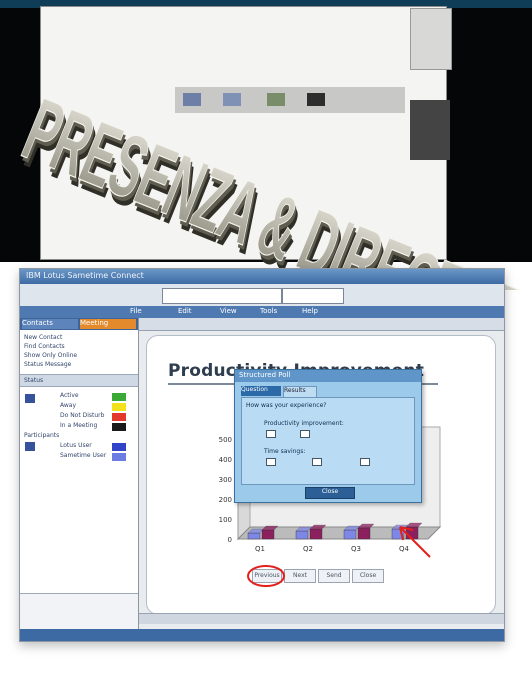 The image size is (532, 692). Describe the element at coordinates (339, 556) in the screenshot. I see `annotation-layer` at that location.